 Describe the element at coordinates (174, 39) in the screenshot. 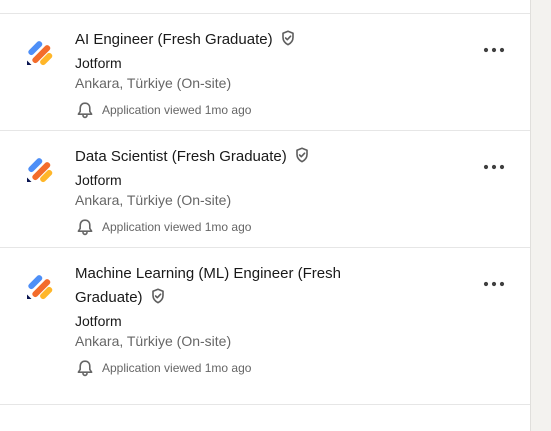

I see `job-title: AI Engineer (Fresh Graduate)` at that location.